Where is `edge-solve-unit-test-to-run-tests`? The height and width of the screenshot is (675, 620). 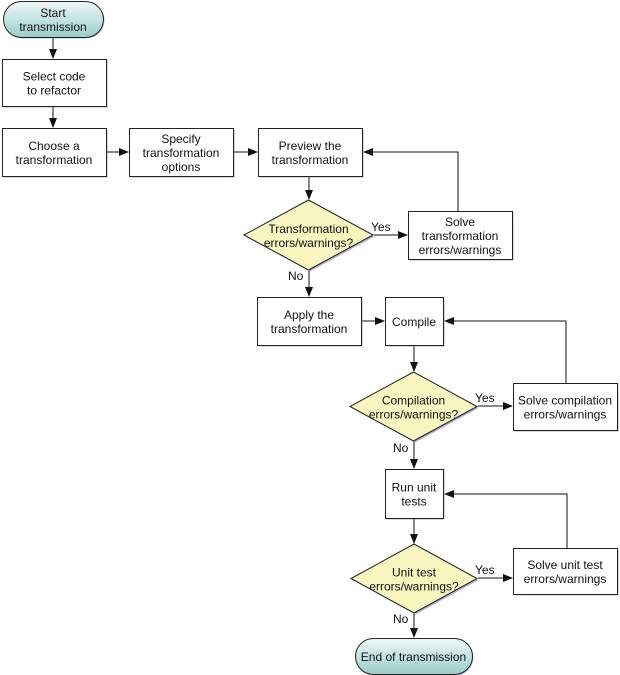 edge-solve-unit-test-to-run-tests is located at coordinates (506, 519).